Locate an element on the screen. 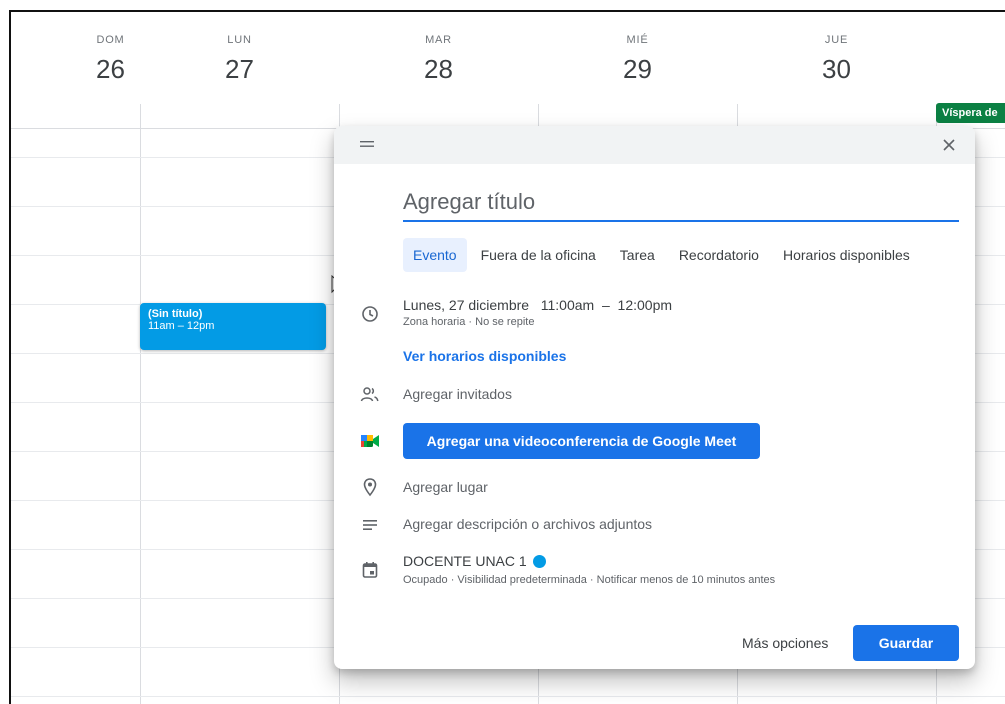 The width and height of the screenshot is (1005, 704). day-of-week: JUE is located at coordinates (836, 40).